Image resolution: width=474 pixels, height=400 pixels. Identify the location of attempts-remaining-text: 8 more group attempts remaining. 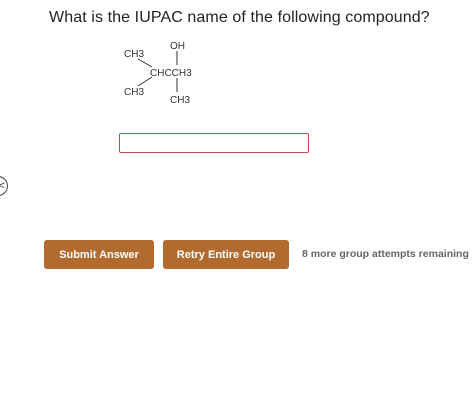
(385, 254).